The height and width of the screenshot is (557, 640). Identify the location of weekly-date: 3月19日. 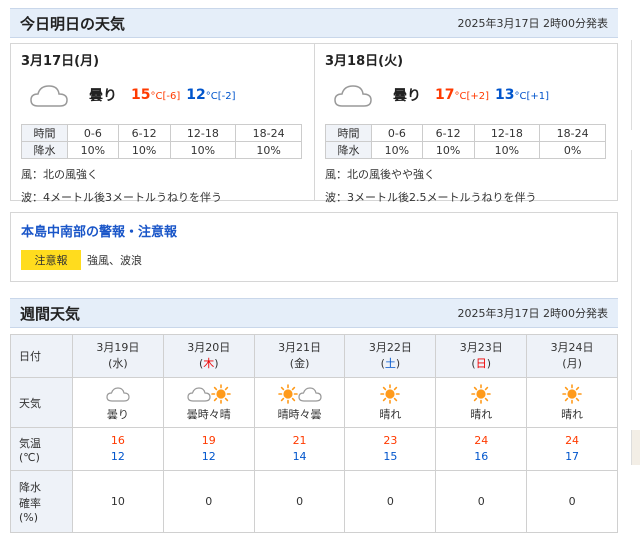
(118, 347).